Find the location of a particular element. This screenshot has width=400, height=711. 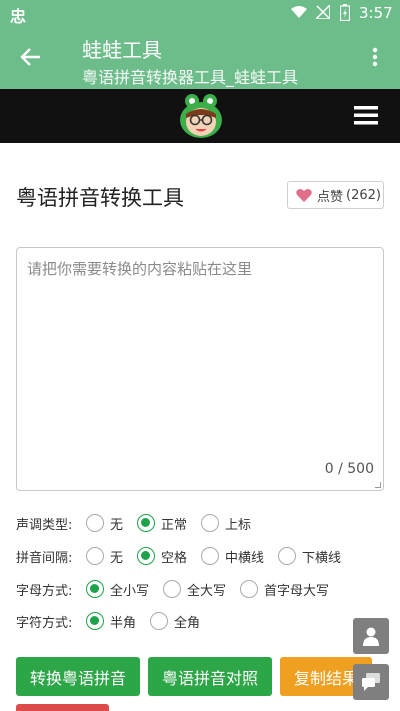

tone-type-row: 声调类型: 无 正常 上标 is located at coordinates (140, 523).